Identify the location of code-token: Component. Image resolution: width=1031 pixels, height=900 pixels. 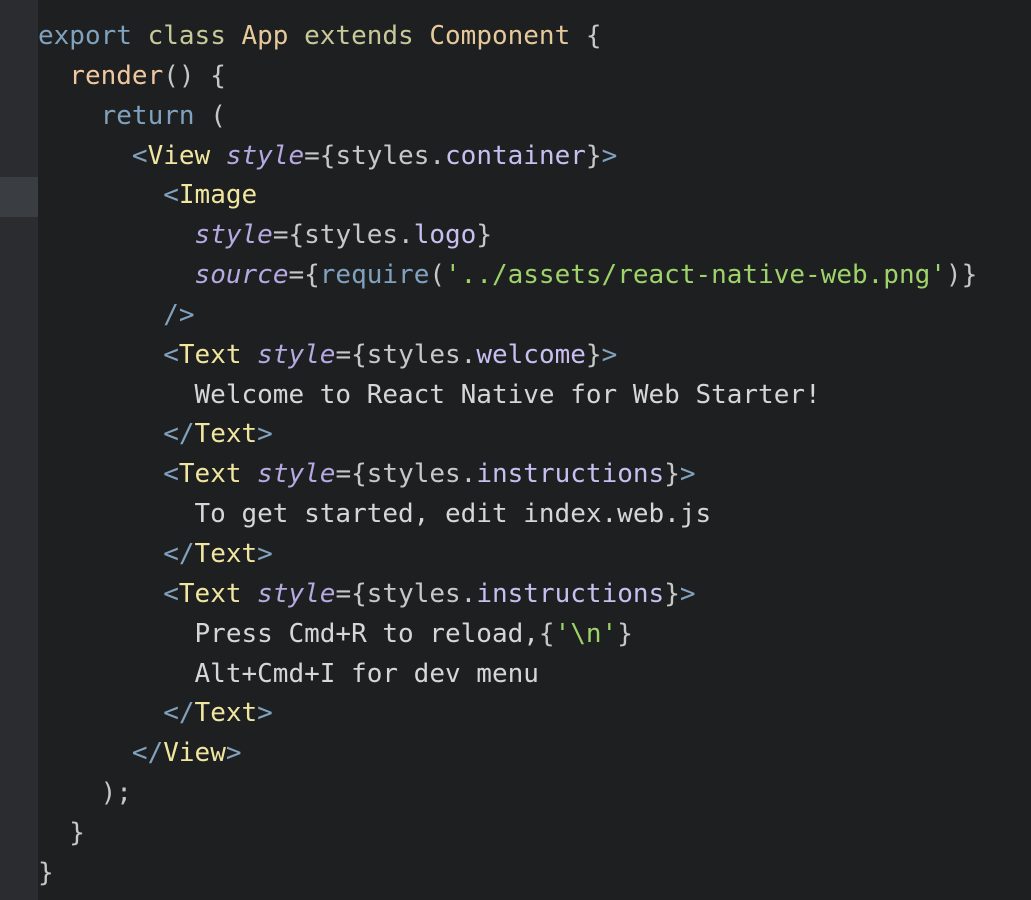
(500, 36).